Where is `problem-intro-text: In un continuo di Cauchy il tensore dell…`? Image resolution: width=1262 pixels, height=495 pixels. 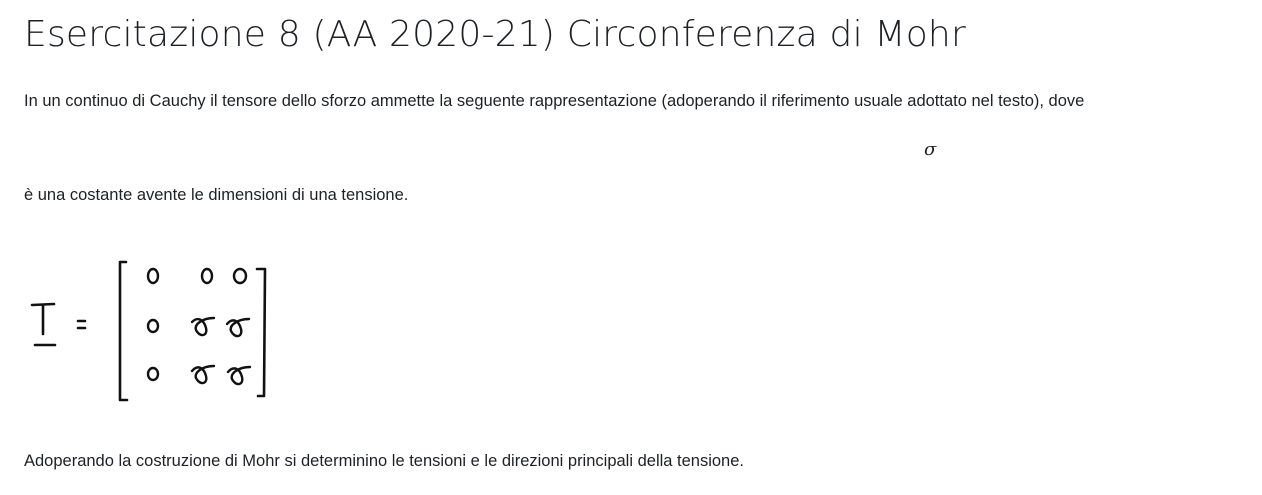
problem-intro-text: In un continuo di Cauchy il tensore dell… is located at coordinates (554, 101).